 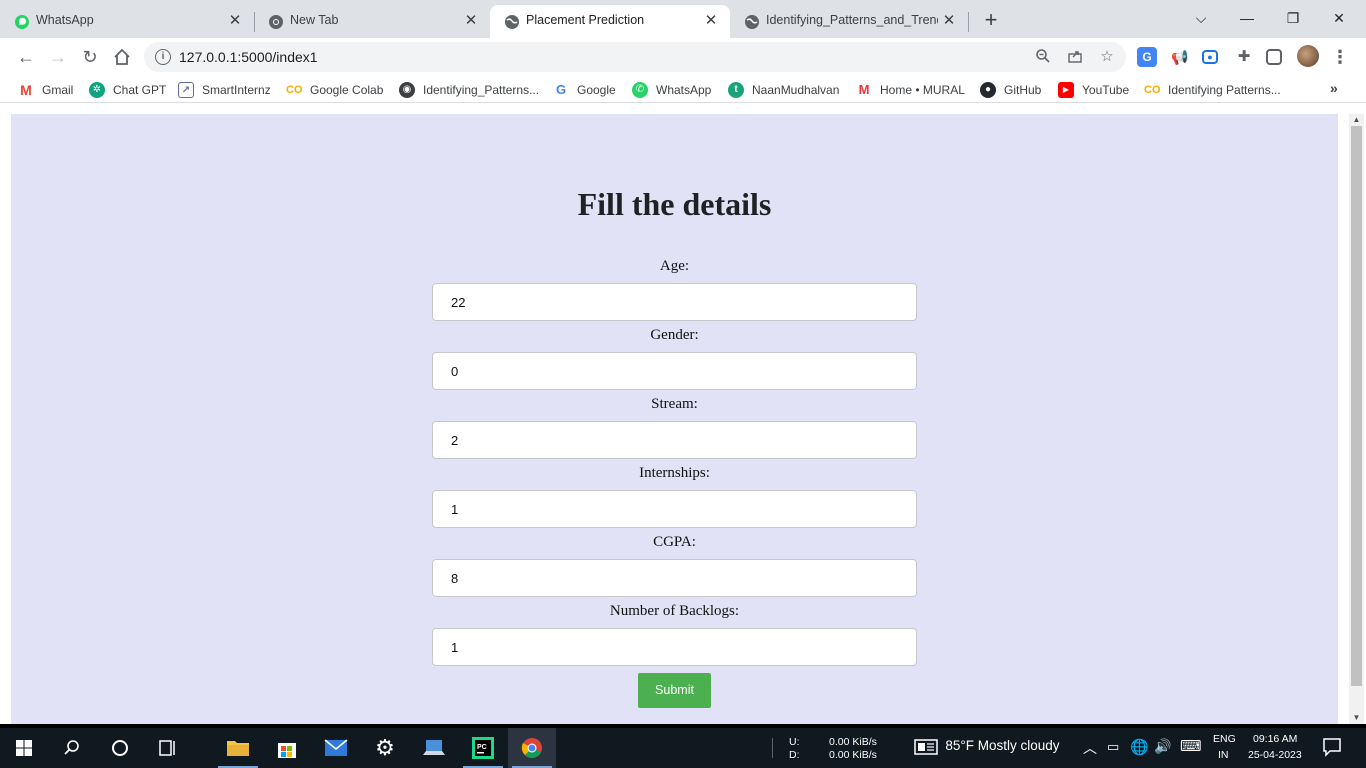 What do you see at coordinates (674, 335) in the screenshot?
I see `gender-label: Gender:` at bounding box center [674, 335].